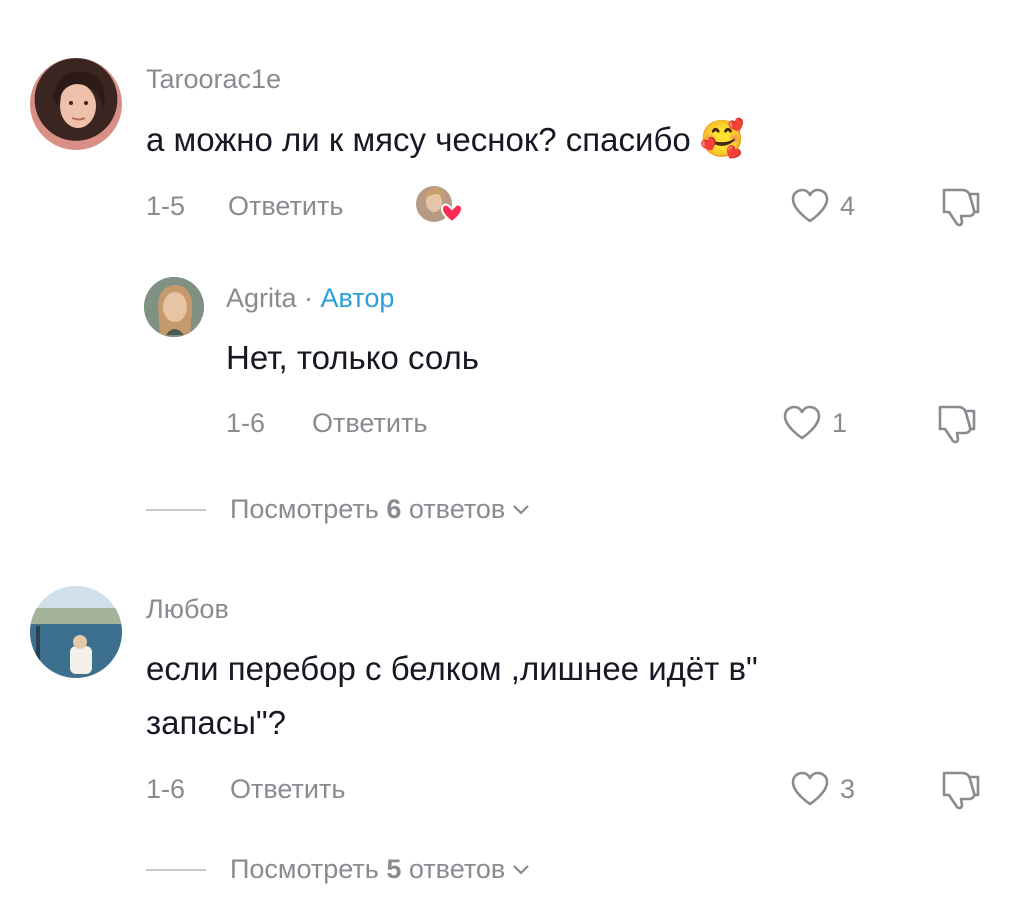 The width and height of the screenshot is (1024, 920). I want to click on view-replies-button: Посмотреть 6 ответов, so click(338, 509).